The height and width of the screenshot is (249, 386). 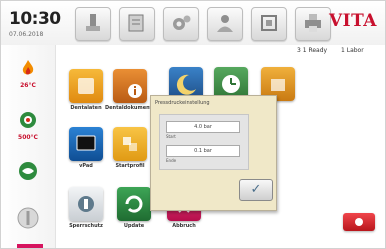 What do you see at coordinates (352, 50) in the screenshot?
I see `status-labor: 1 Labor` at bounding box center [352, 50].